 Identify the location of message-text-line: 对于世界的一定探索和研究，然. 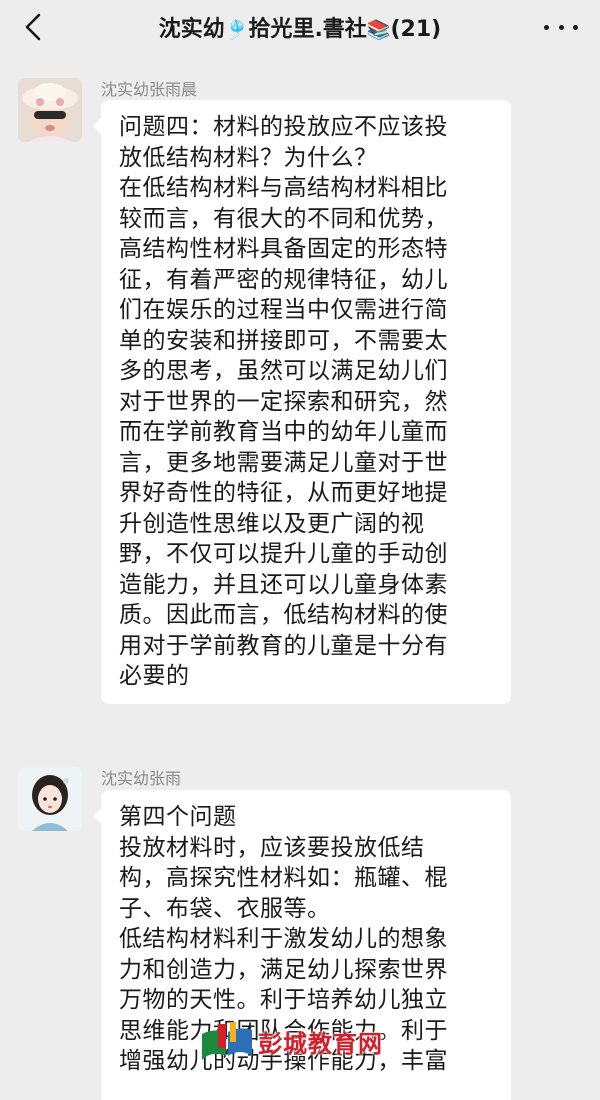
(283, 401).